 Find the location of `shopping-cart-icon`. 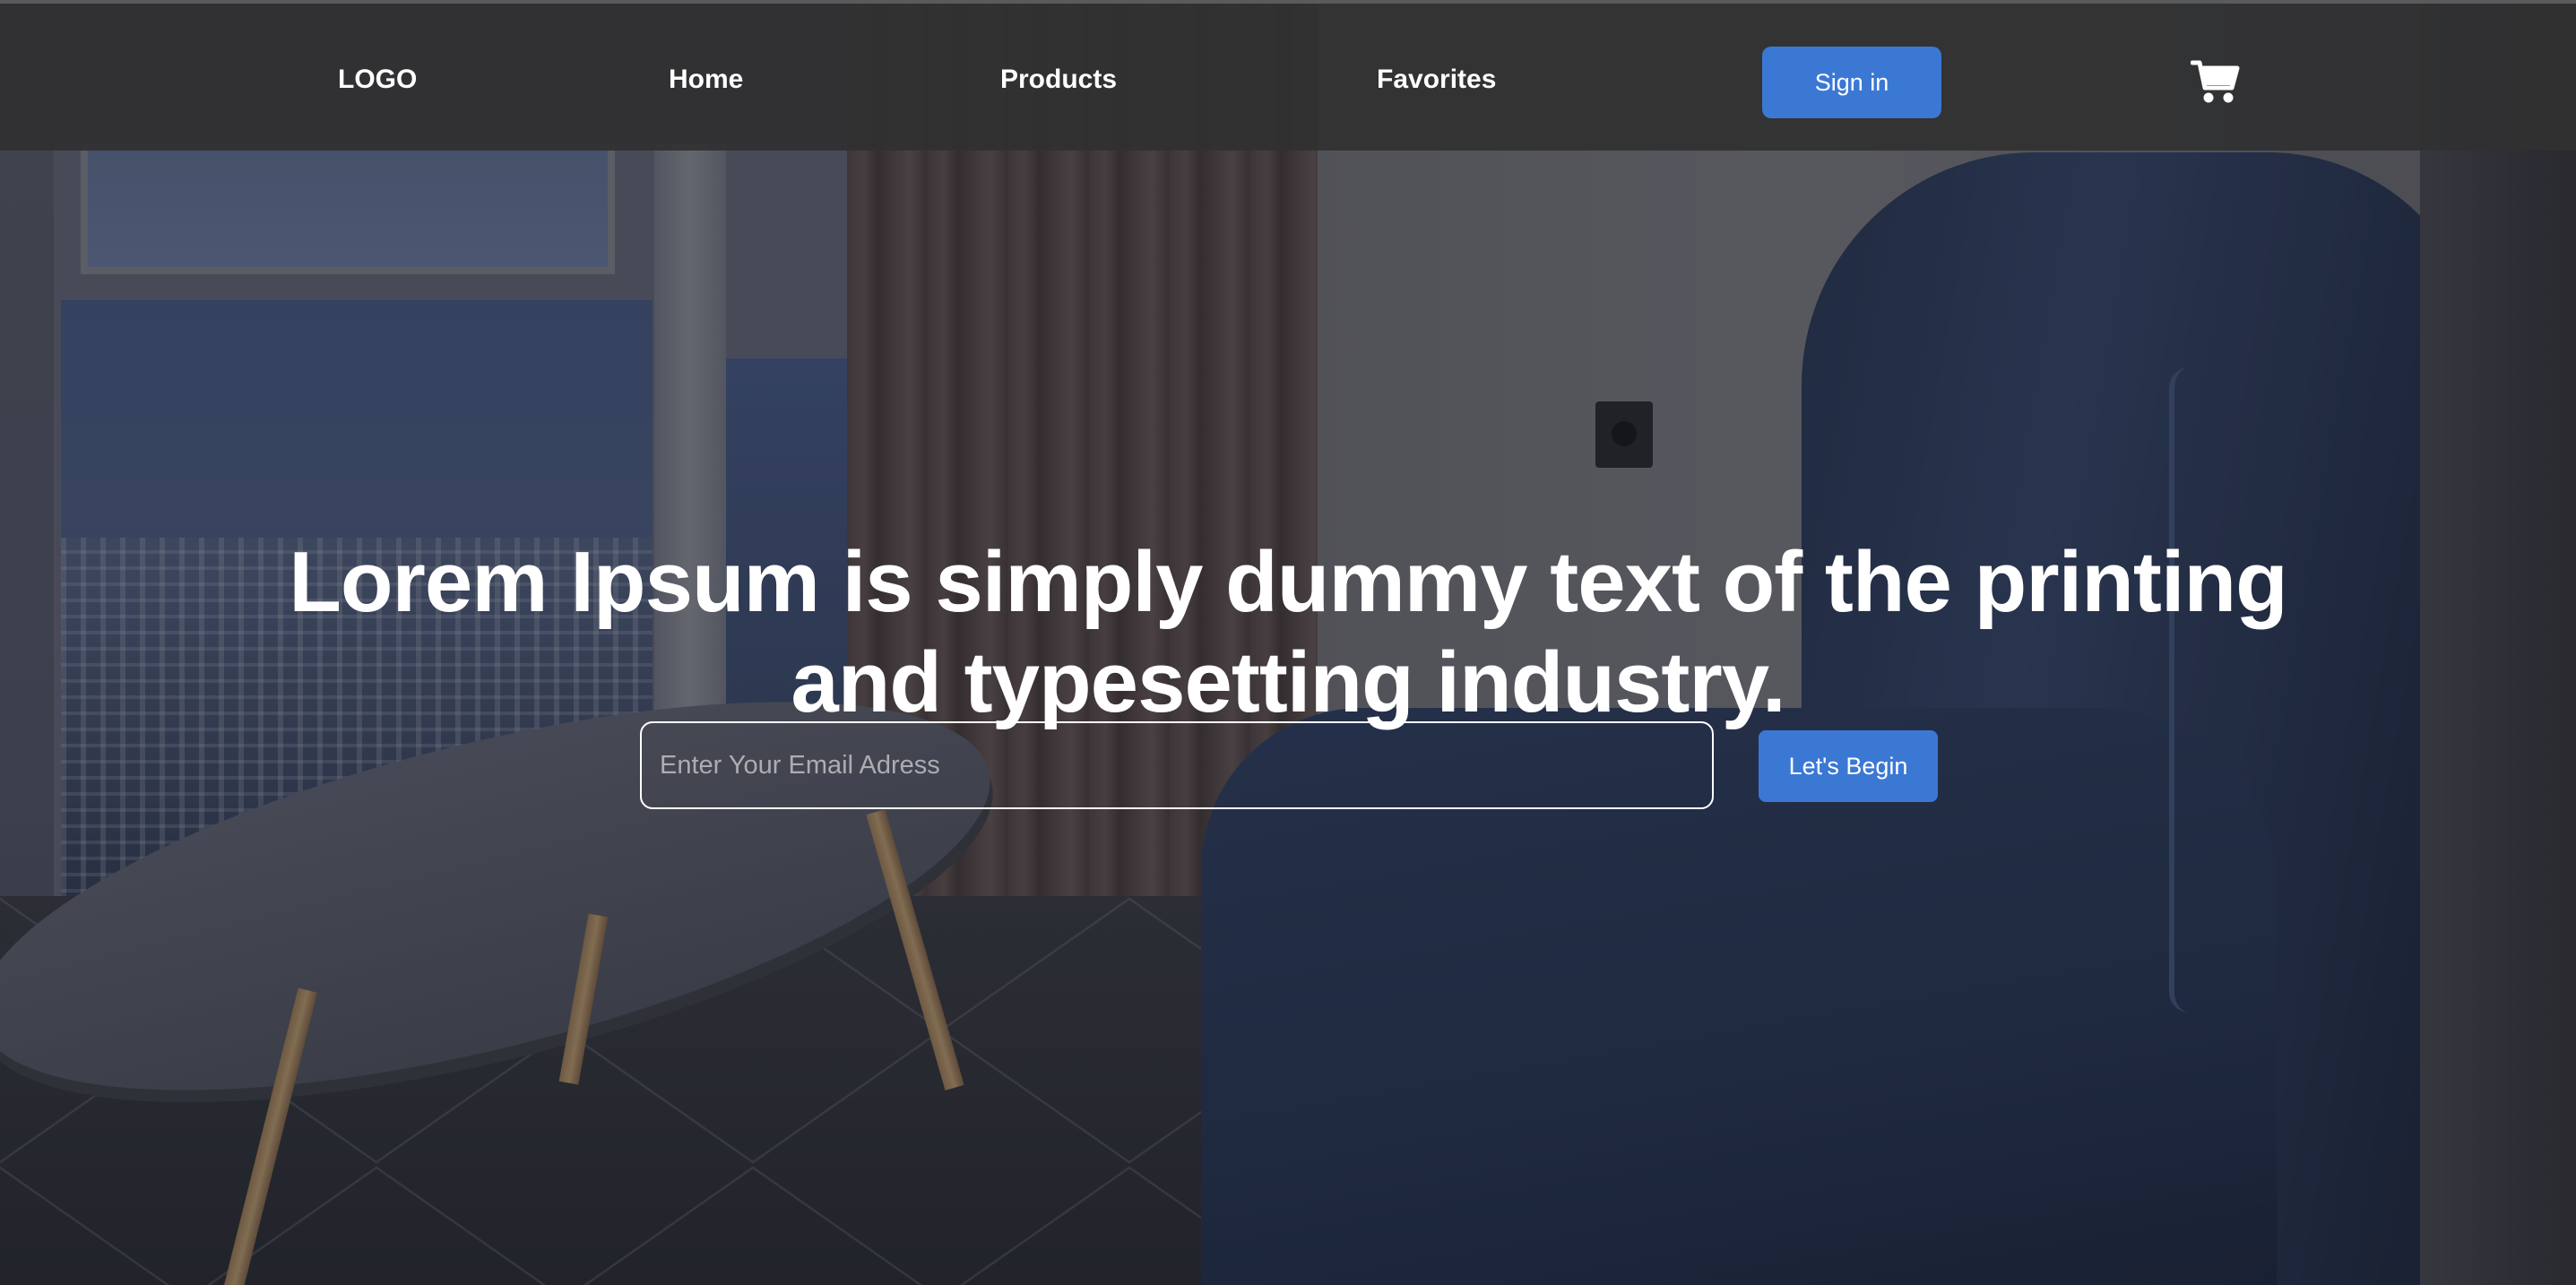

shopping-cart-icon is located at coordinates (2215, 82).